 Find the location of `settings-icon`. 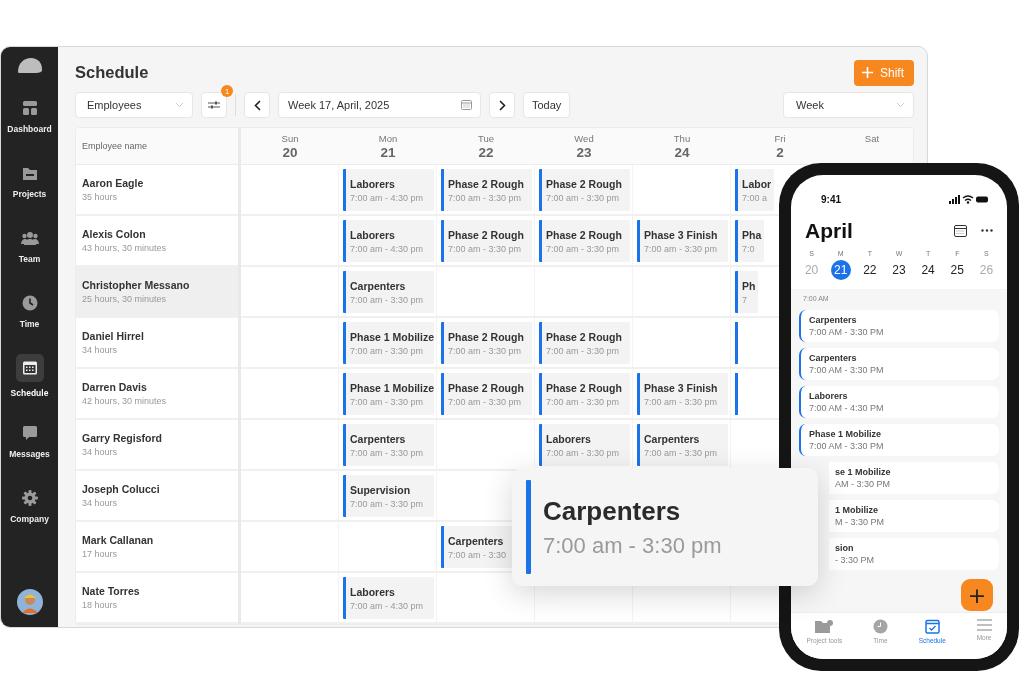

settings-icon is located at coordinates (29, 498).